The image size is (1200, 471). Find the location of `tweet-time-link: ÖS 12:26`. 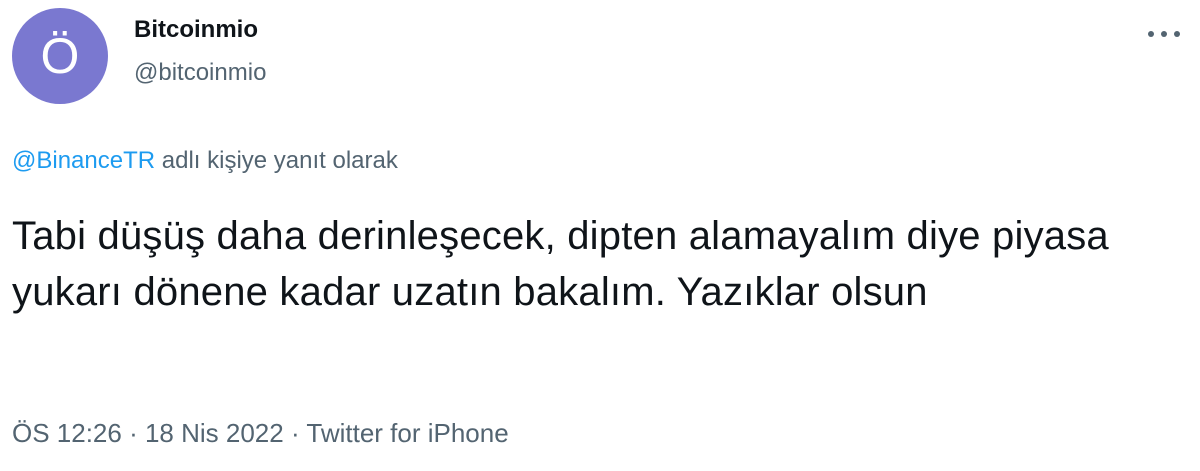

tweet-time-link: ÖS 12:26 is located at coordinates (67, 433).